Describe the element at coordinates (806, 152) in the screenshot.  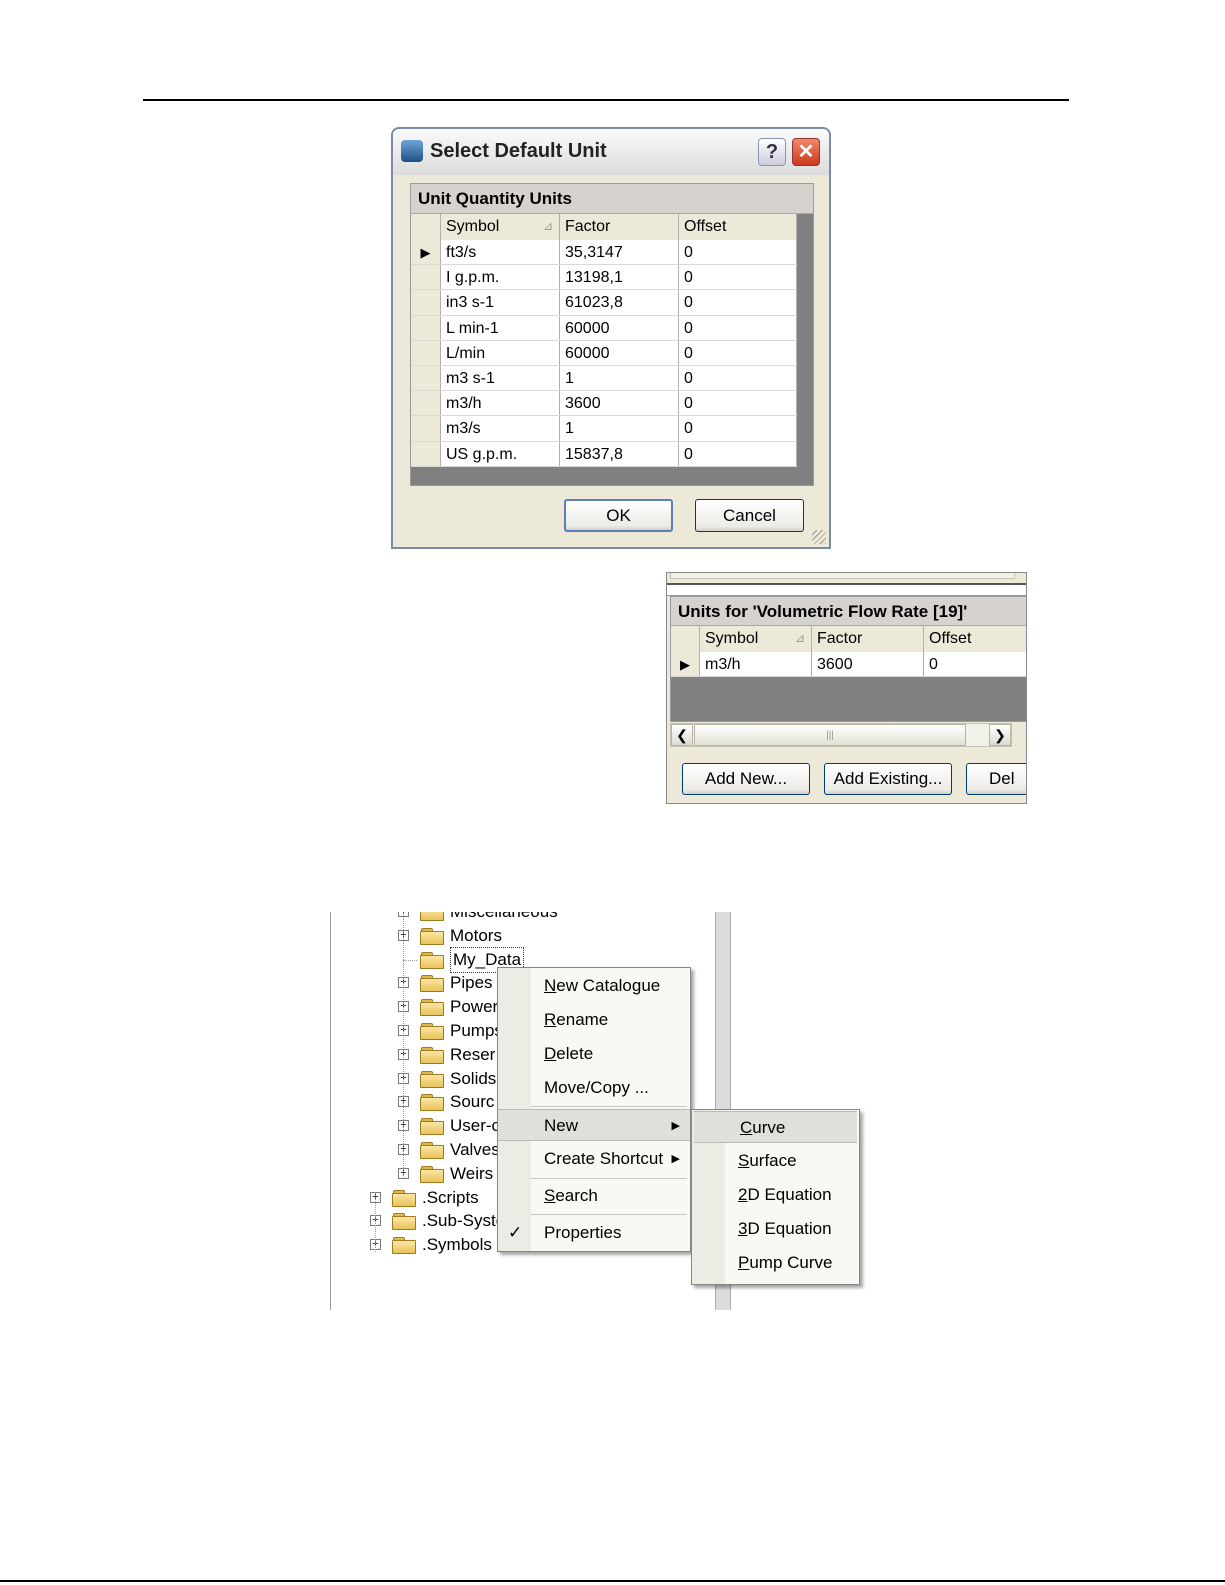
I see `close-button: ✕` at that location.